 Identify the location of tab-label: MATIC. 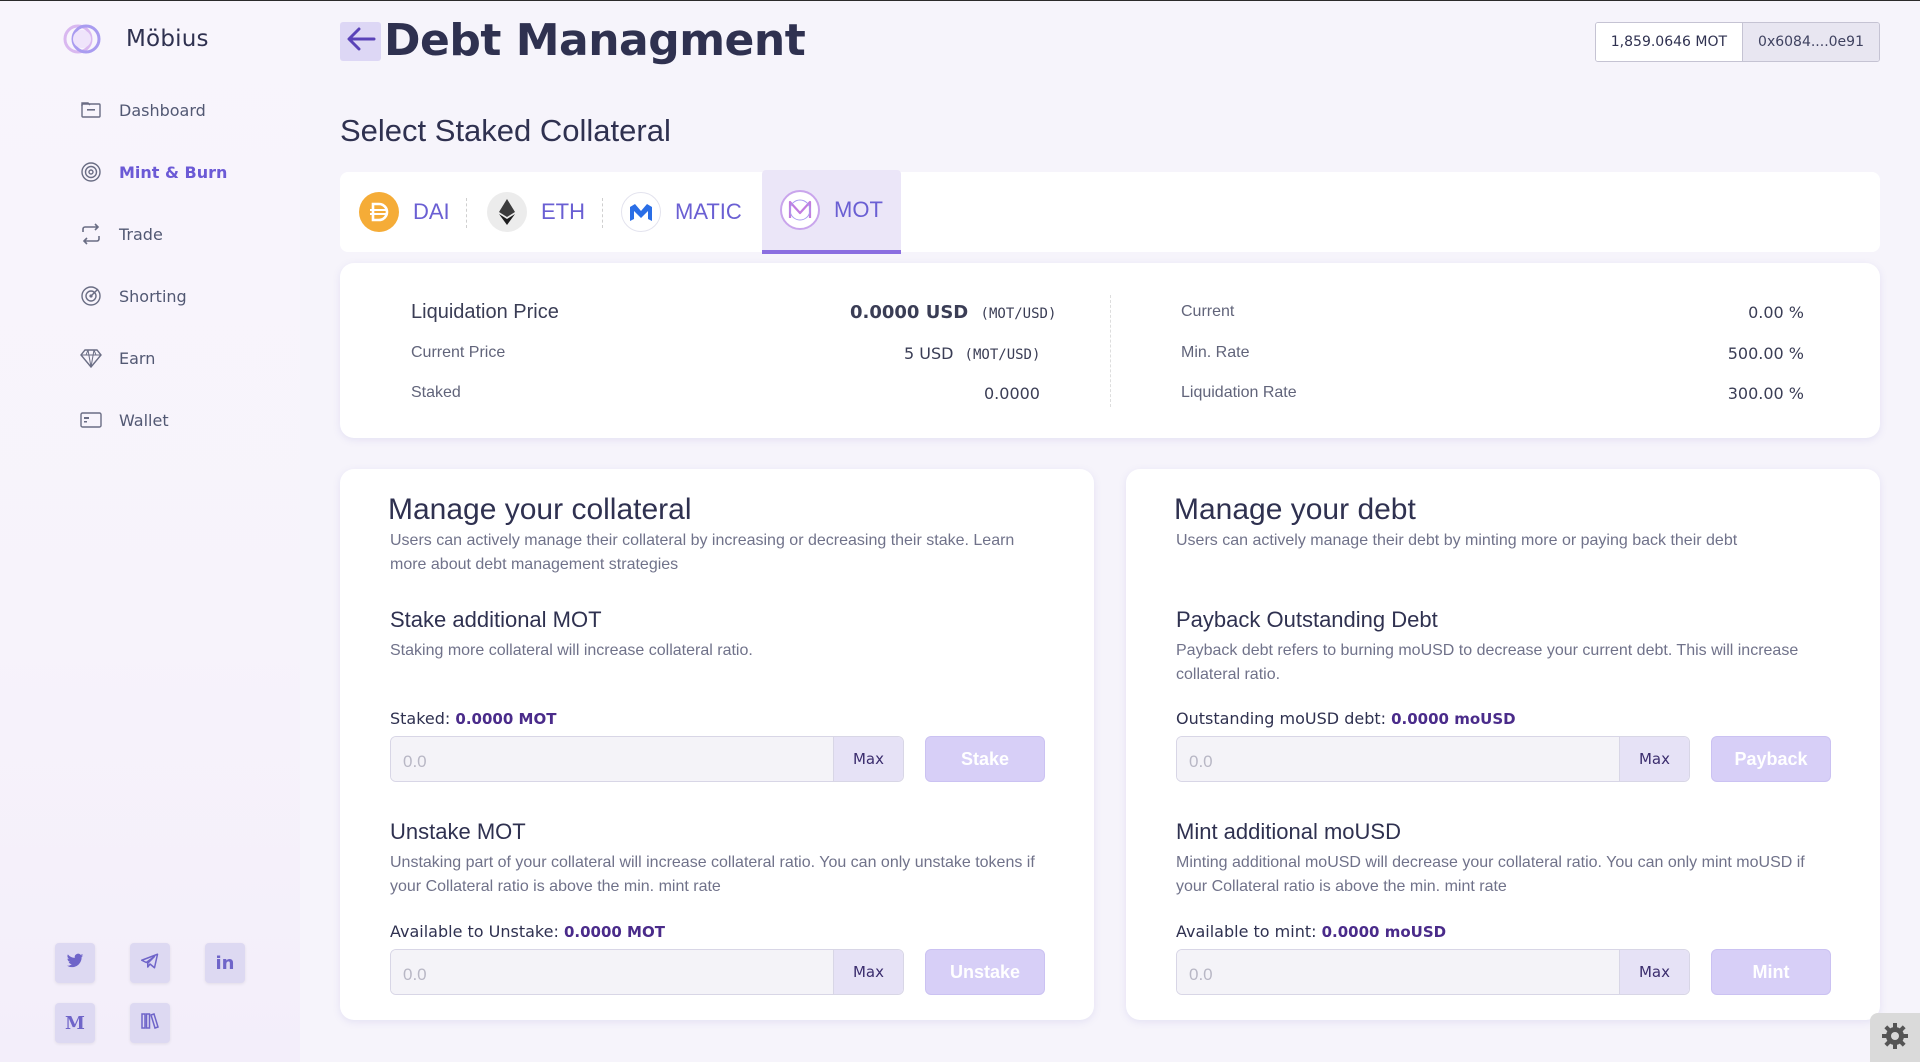
(708, 211).